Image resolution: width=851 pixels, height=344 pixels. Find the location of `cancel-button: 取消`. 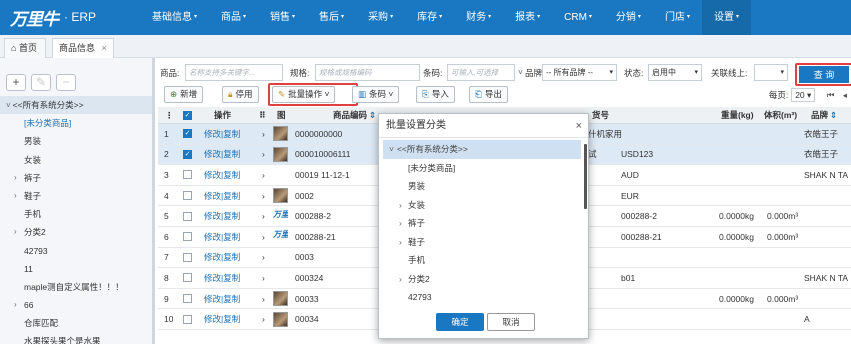

cancel-button: 取消 is located at coordinates (511, 322).